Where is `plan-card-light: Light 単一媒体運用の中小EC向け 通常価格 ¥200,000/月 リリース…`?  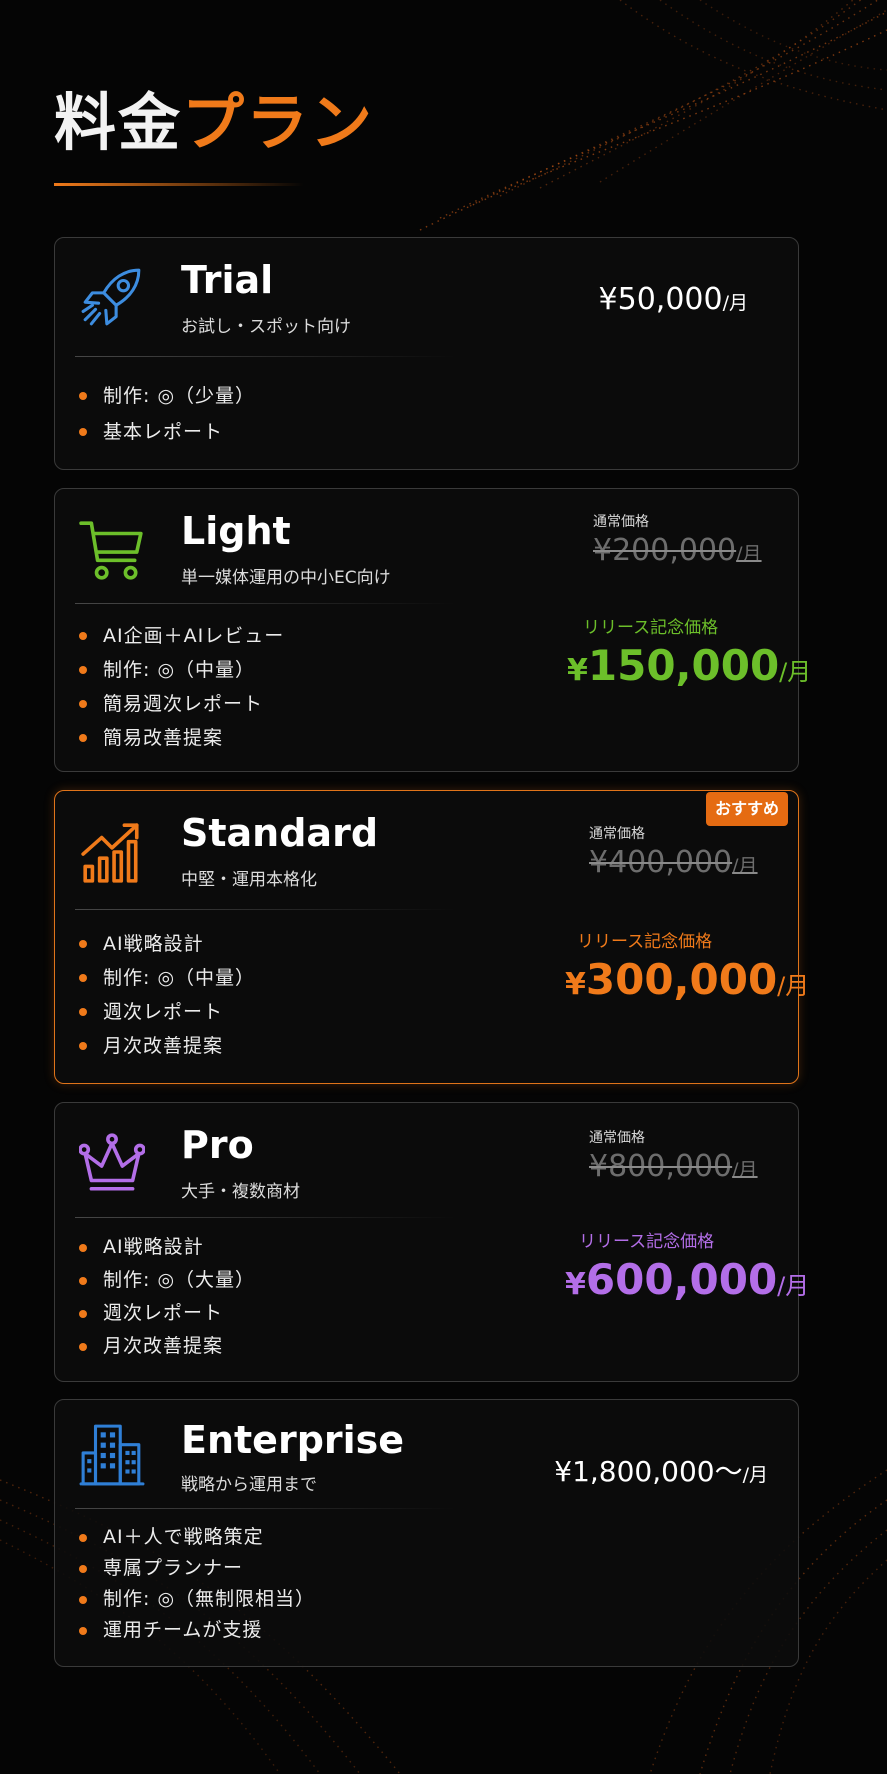 plan-card-light: Light 単一媒体運用の中小EC向け 通常価格 ¥200,000/月 リリース… is located at coordinates (432, 630).